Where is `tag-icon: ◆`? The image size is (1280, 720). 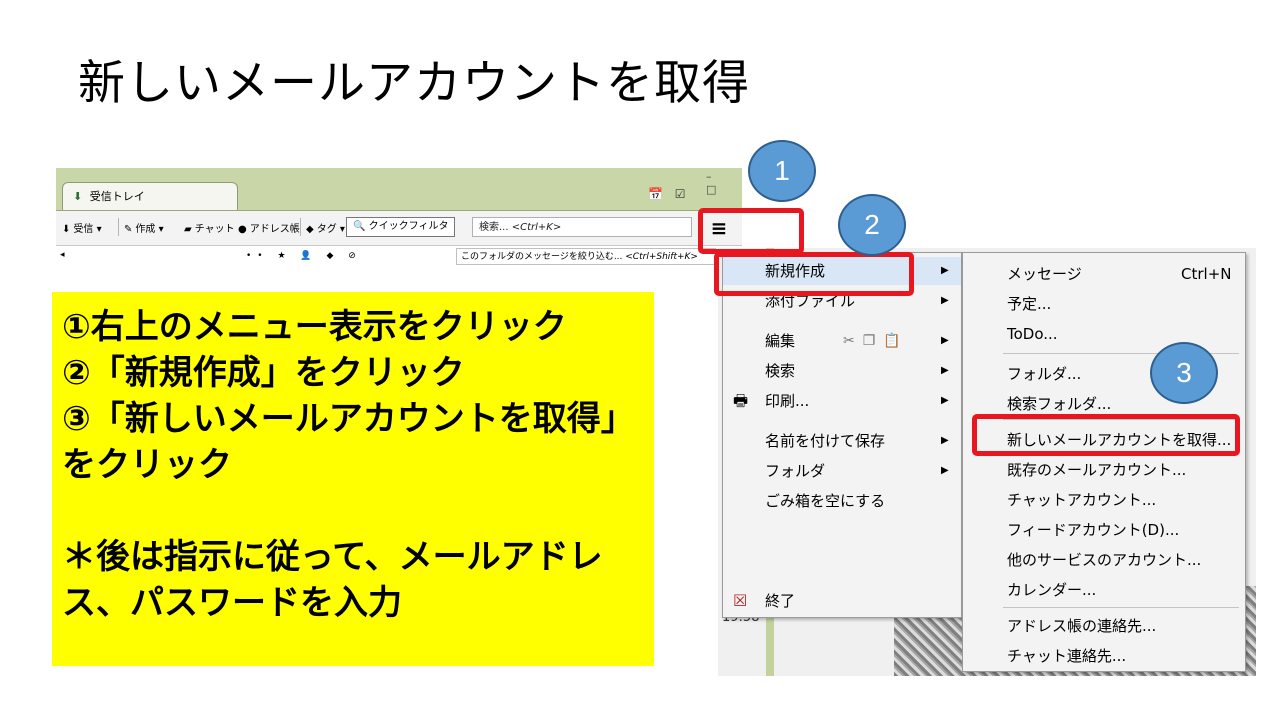 tag-icon: ◆ is located at coordinates (310, 229).